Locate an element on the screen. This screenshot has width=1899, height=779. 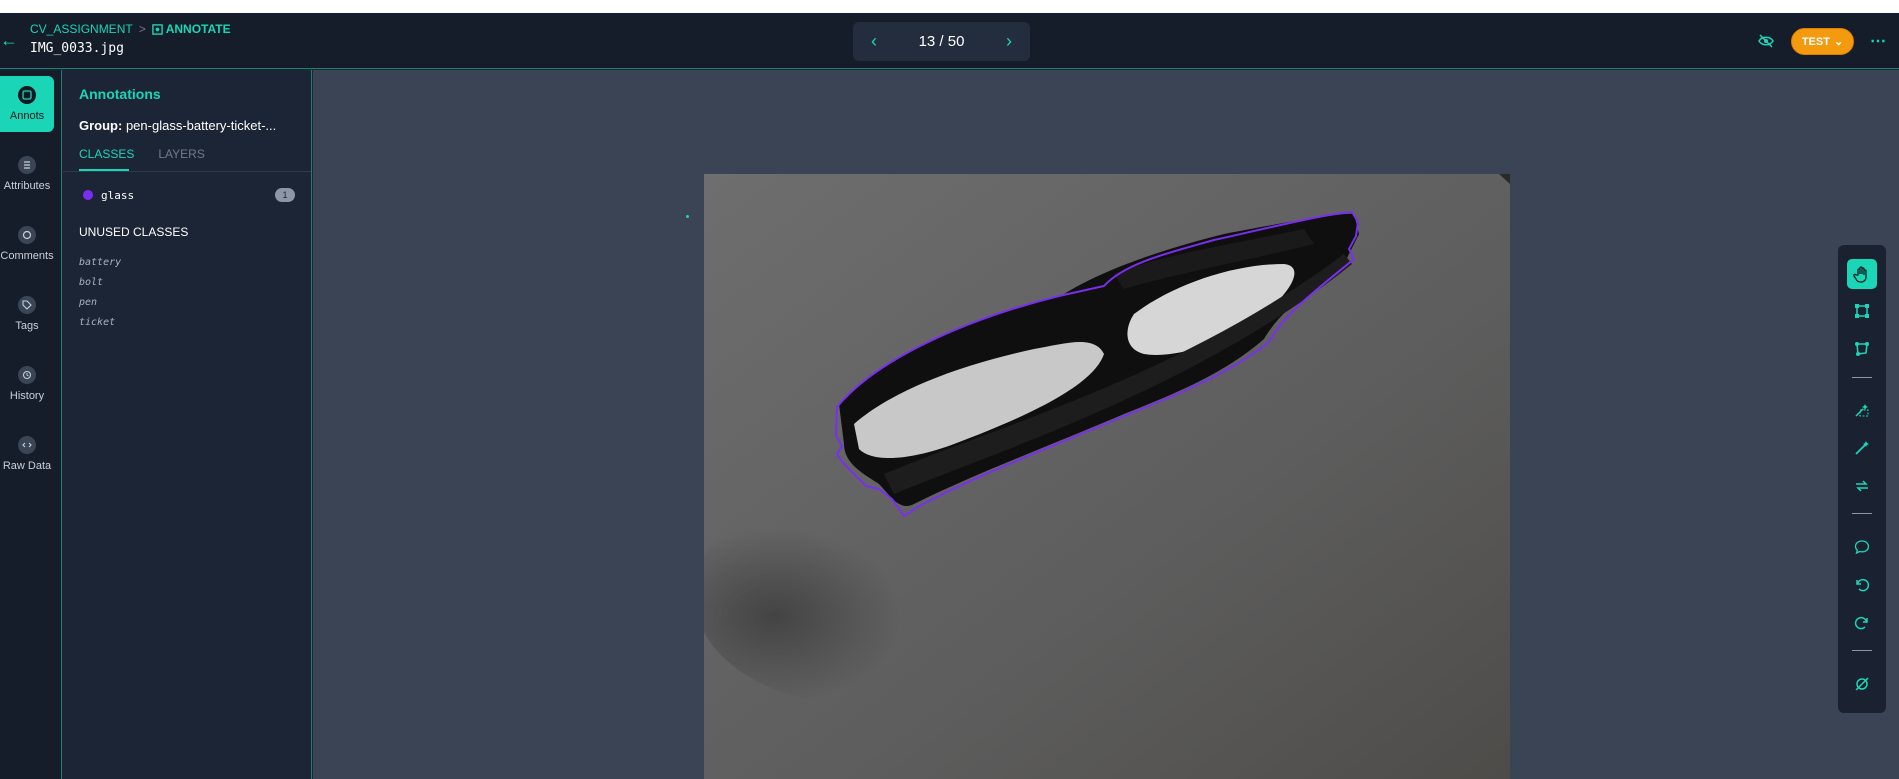
comment-tool-button is located at coordinates (1862, 547).